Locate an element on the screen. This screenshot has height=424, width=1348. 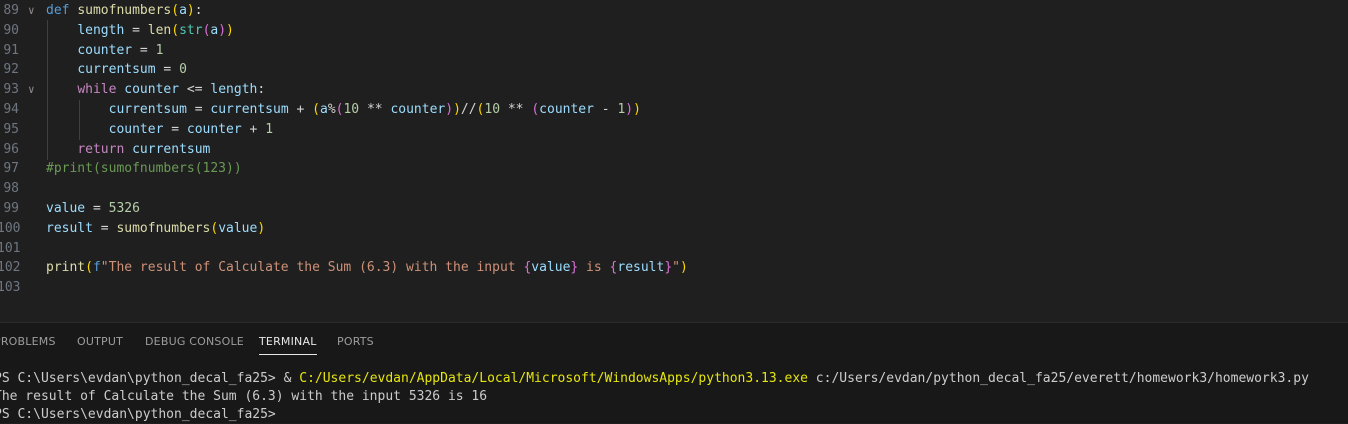
code-text: #print(sumofnumbers(123)) is located at coordinates (144, 169).